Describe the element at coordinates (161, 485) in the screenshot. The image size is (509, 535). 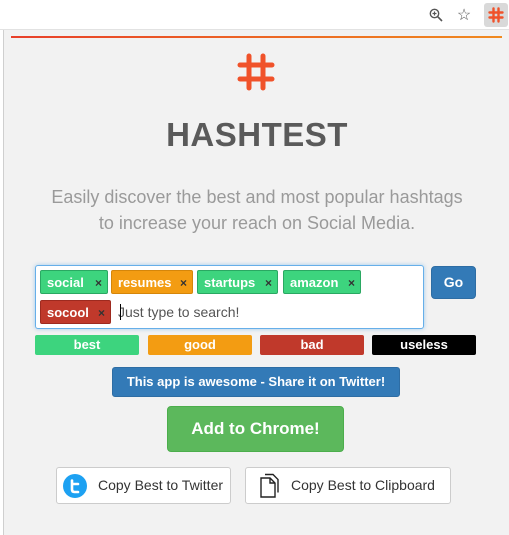
I see `copy-twitter-label: Copy Best to Twitter` at that location.